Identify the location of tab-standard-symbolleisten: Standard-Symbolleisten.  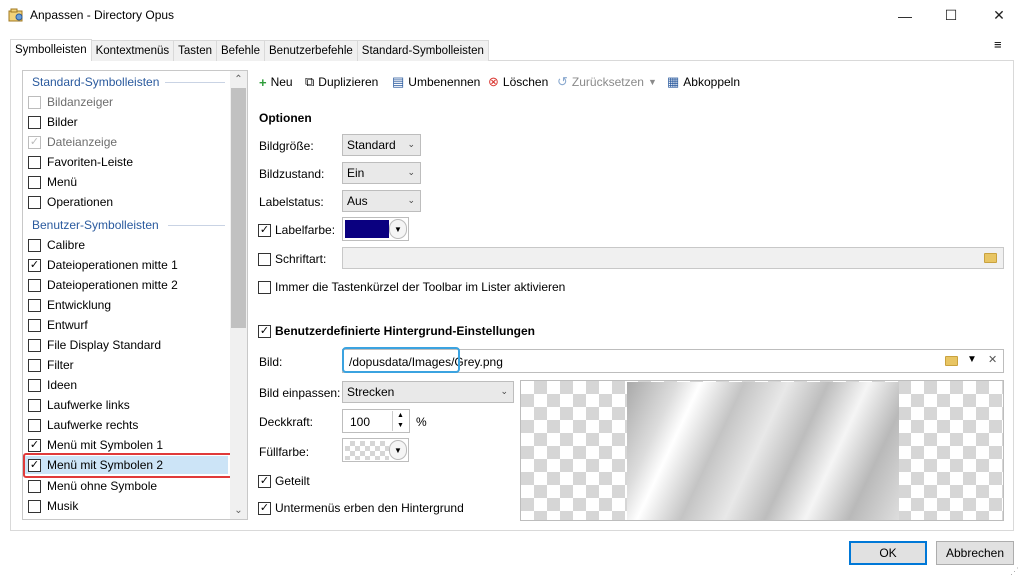
(422, 50).